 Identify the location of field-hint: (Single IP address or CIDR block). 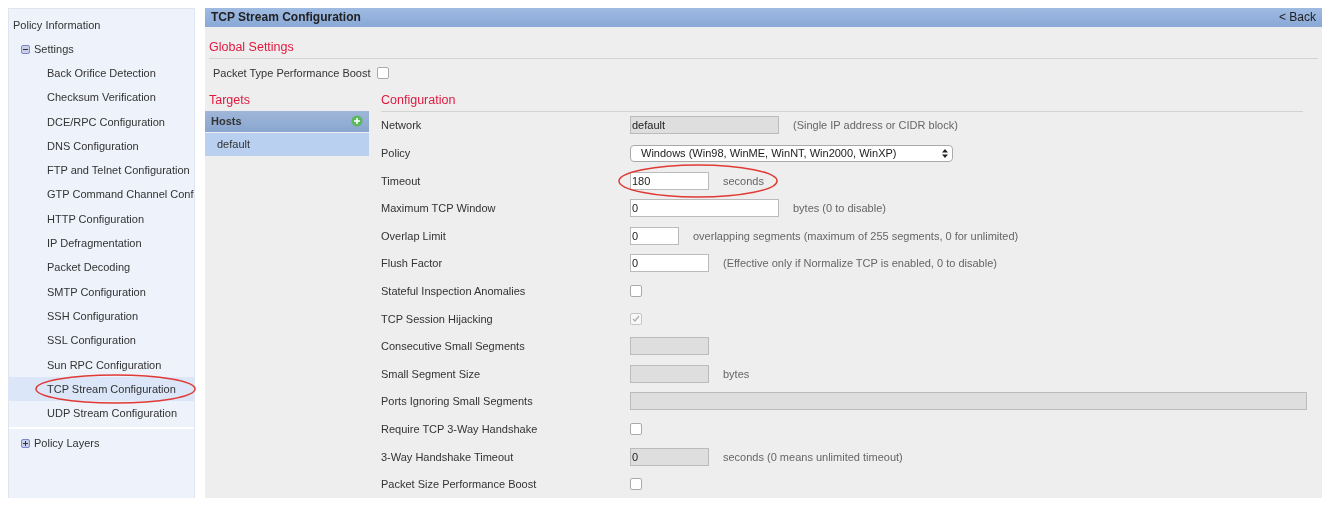
(875, 125).